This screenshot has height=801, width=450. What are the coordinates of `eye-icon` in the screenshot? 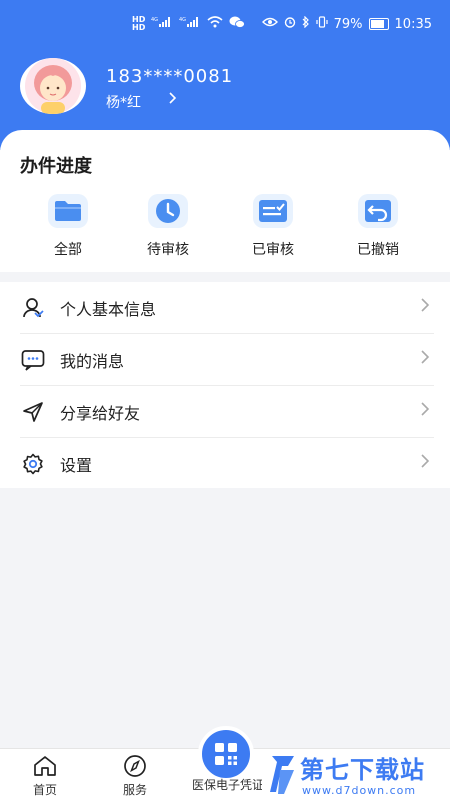 It's located at (269, 24).